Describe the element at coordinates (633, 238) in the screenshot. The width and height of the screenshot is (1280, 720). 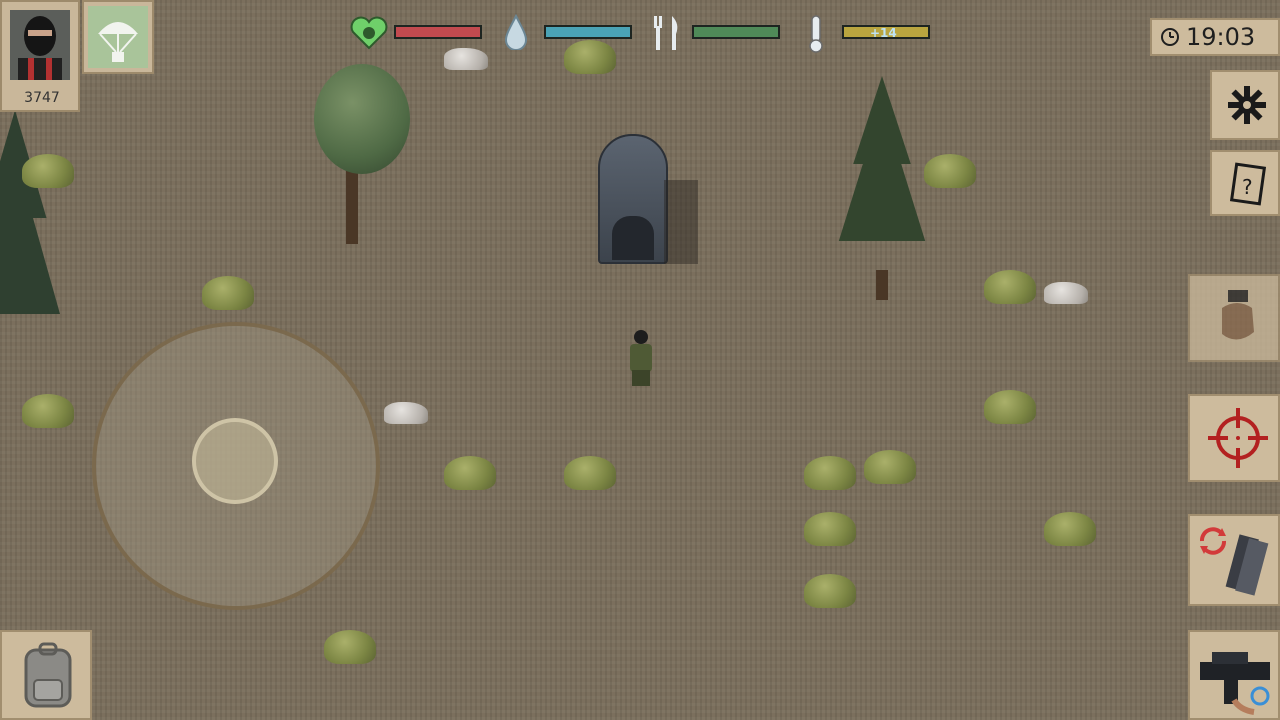
I see `bunker-door` at that location.